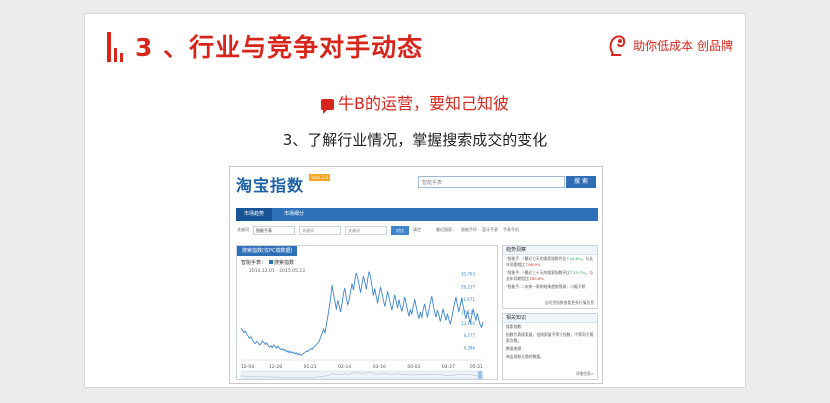 This screenshot has width=830, height=403. Describe the element at coordinates (468, 323) in the screenshot. I see `y-tick-label: 13,100` at that location.